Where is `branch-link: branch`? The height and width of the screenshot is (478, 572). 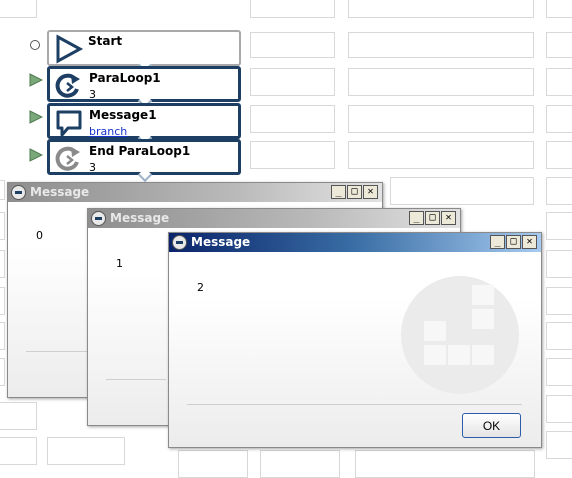
branch-link: branch is located at coordinates (108, 131).